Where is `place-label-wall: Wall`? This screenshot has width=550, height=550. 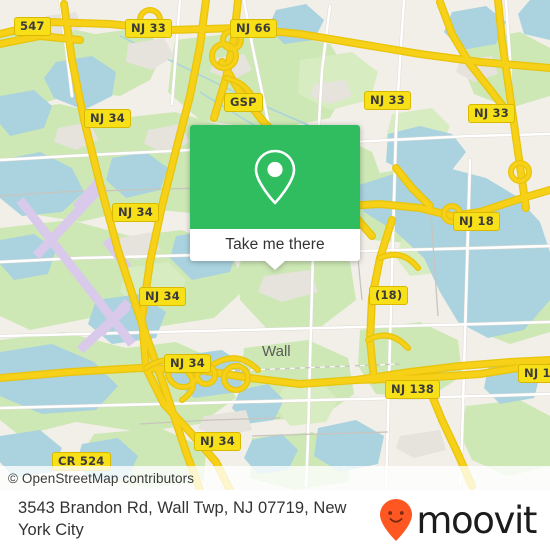 place-label-wall: Wall is located at coordinates (276, 351).